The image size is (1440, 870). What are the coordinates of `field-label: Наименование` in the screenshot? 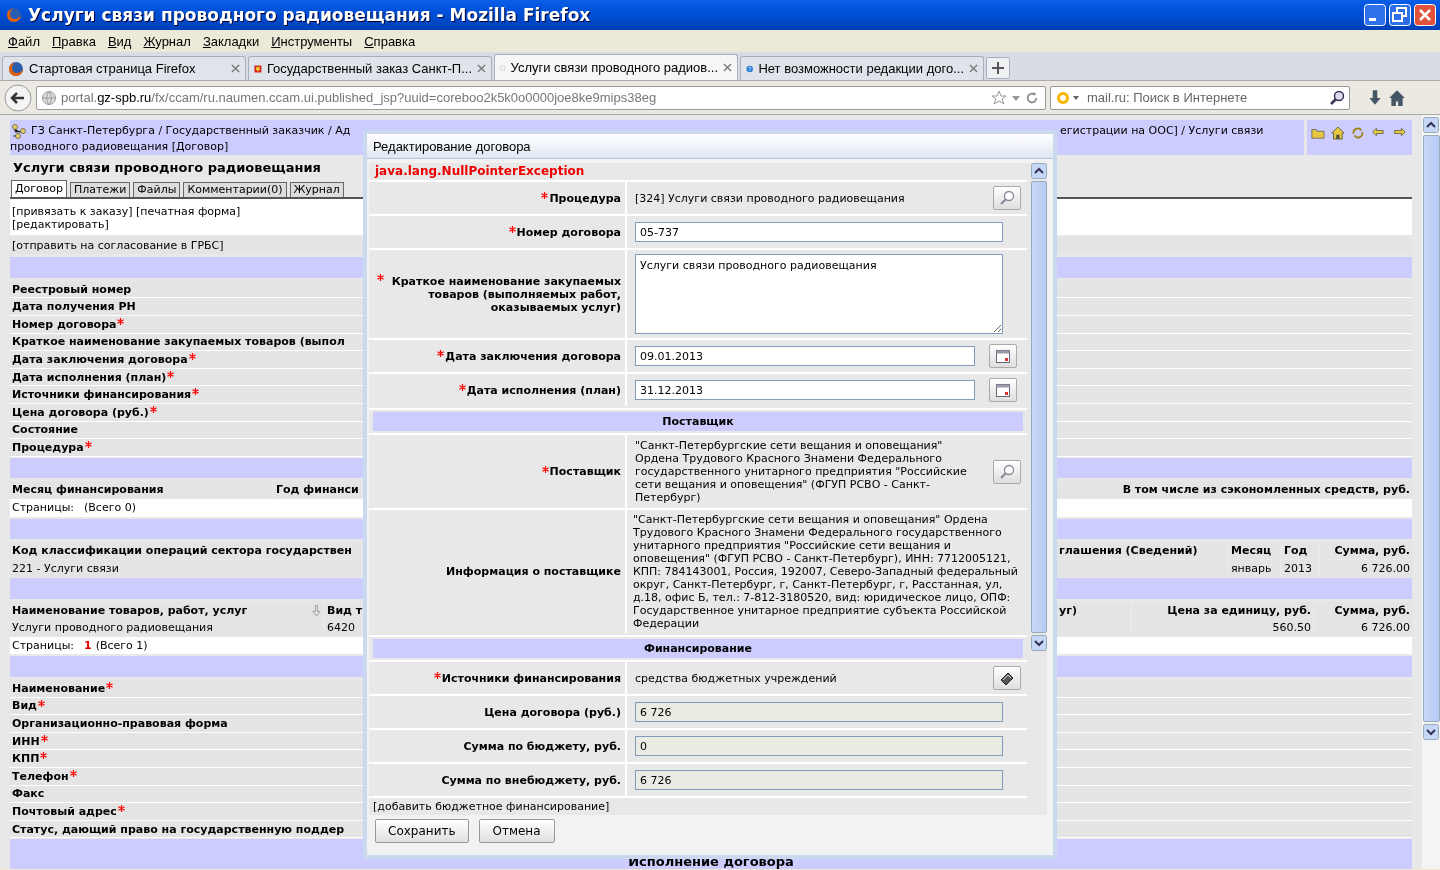 It's located at (59, 688).